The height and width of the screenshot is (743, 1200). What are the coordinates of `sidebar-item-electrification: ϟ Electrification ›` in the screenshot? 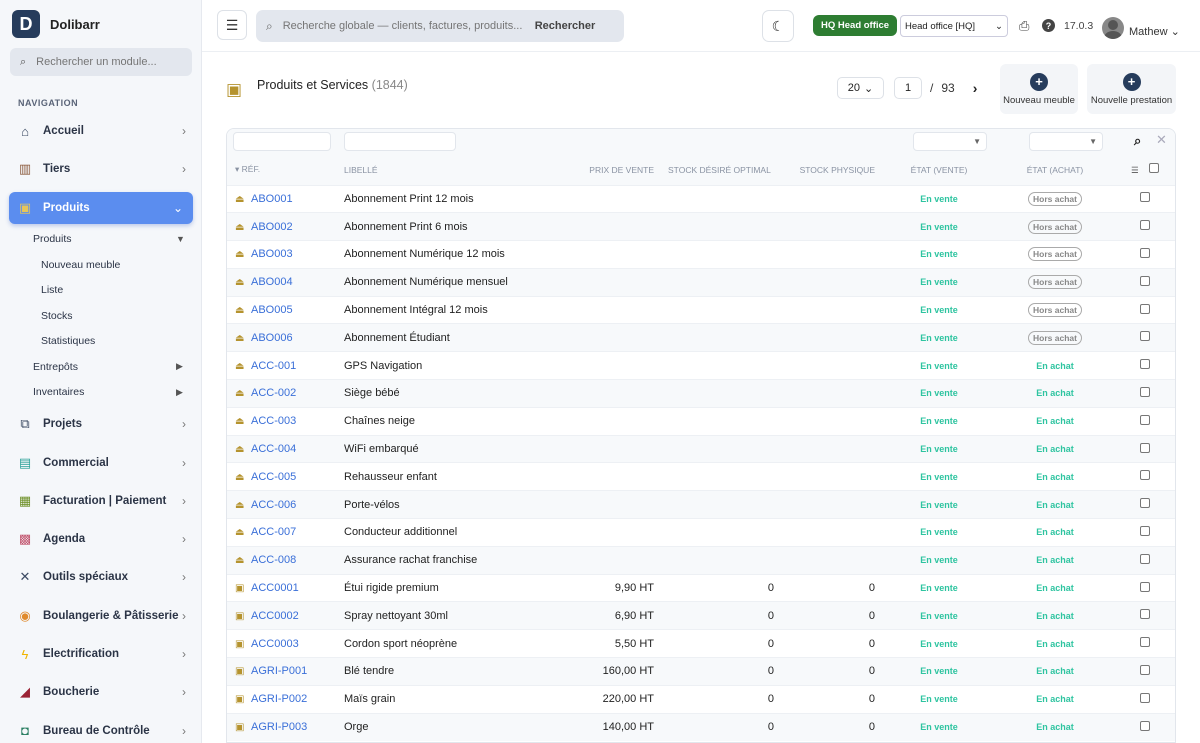 It's located at (101, 654).